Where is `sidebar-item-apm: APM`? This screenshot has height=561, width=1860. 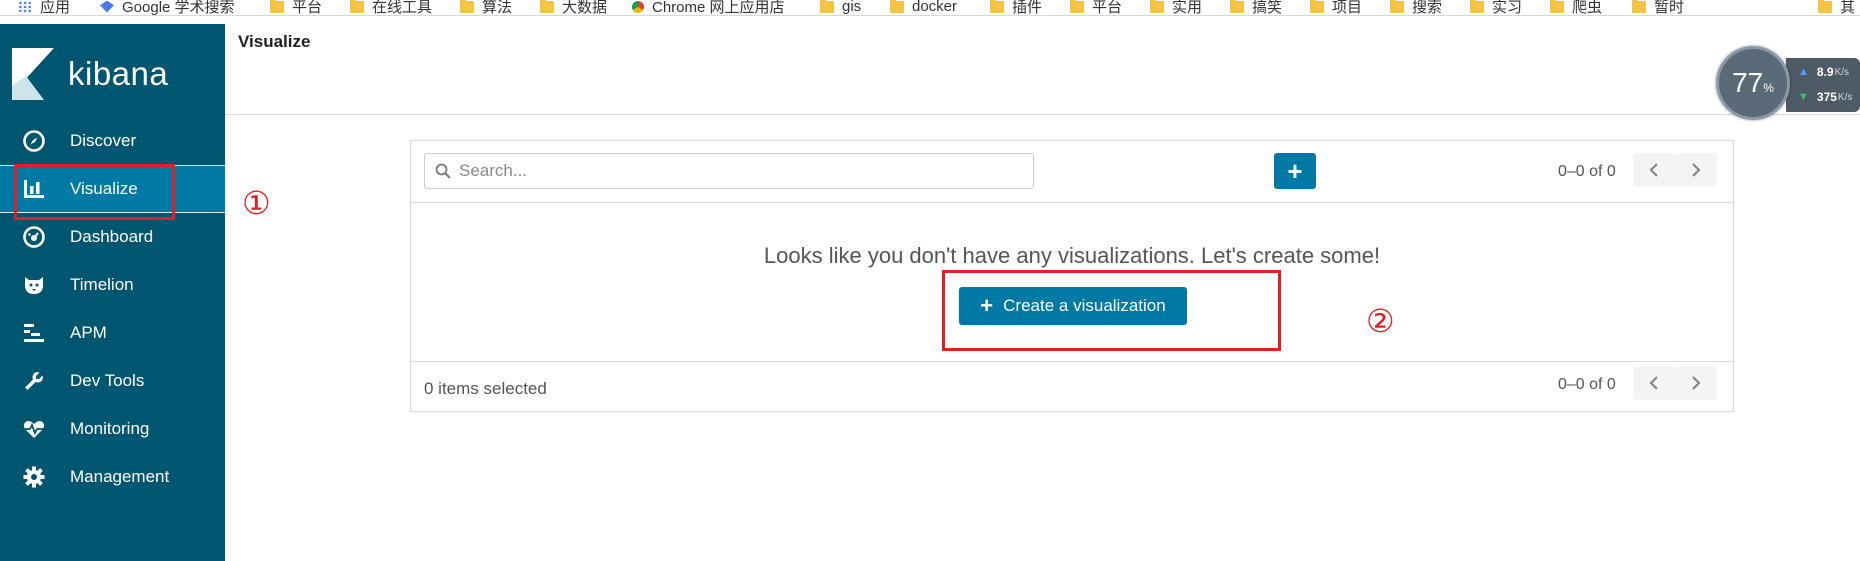 sidebar-item-apm: APM is located at coordinates (112, 333).